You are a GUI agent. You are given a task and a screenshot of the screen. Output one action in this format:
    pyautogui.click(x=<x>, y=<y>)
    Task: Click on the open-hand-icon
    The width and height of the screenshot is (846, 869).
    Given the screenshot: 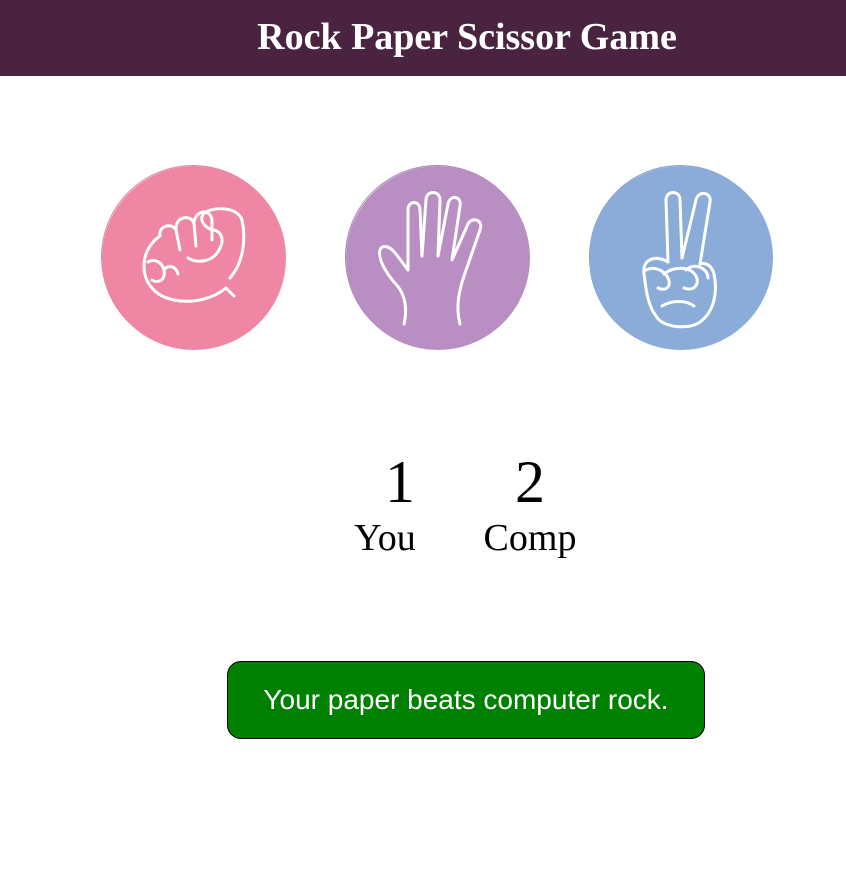 What is the action you would take?
    pyautogui.click(x=438, y=258)
    